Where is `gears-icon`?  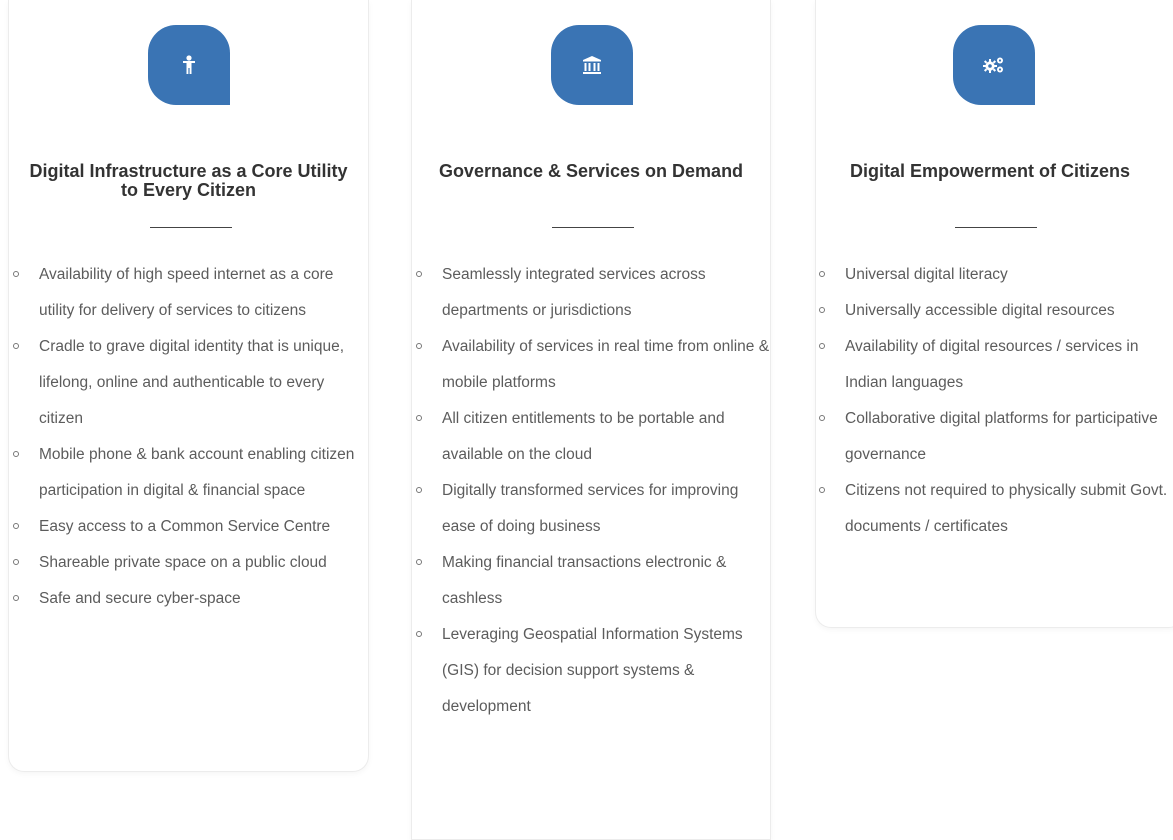 gears-icon is located at coordinates (993, 65).